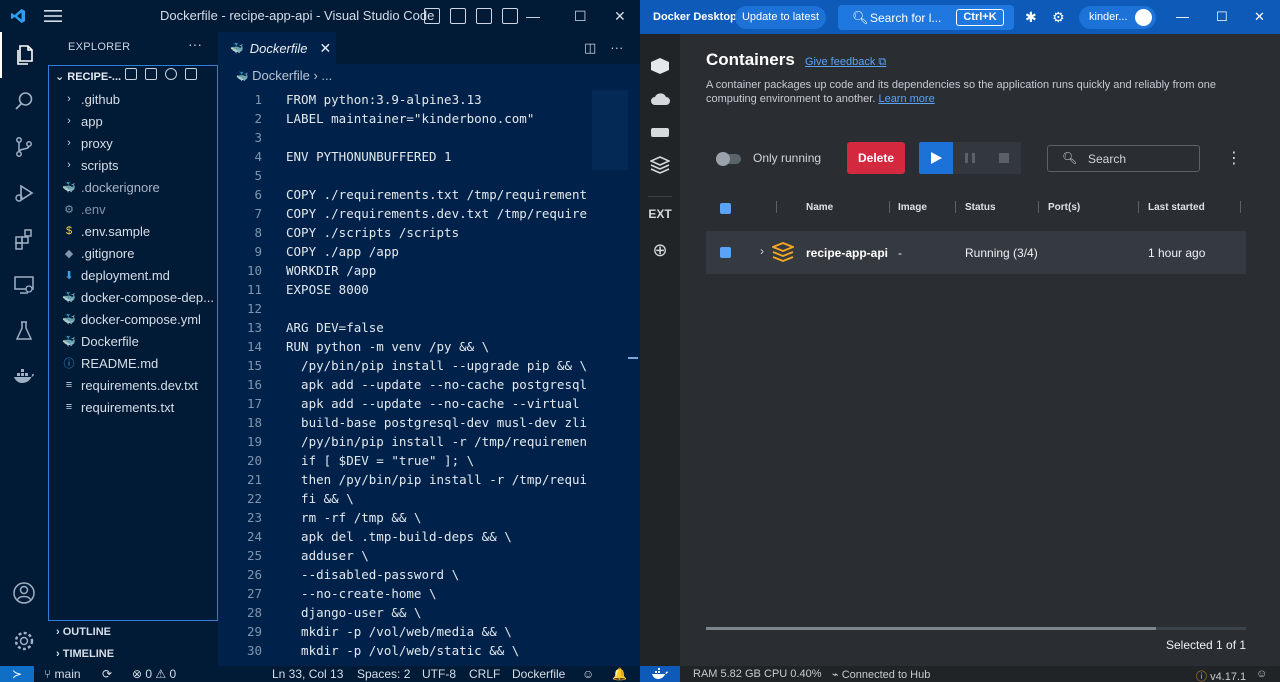 This screenshot has height=682, width=1280. Describe the element at coordinates (616, 48) in the screenshot. I see `more-actions-icon: ···` at that location.